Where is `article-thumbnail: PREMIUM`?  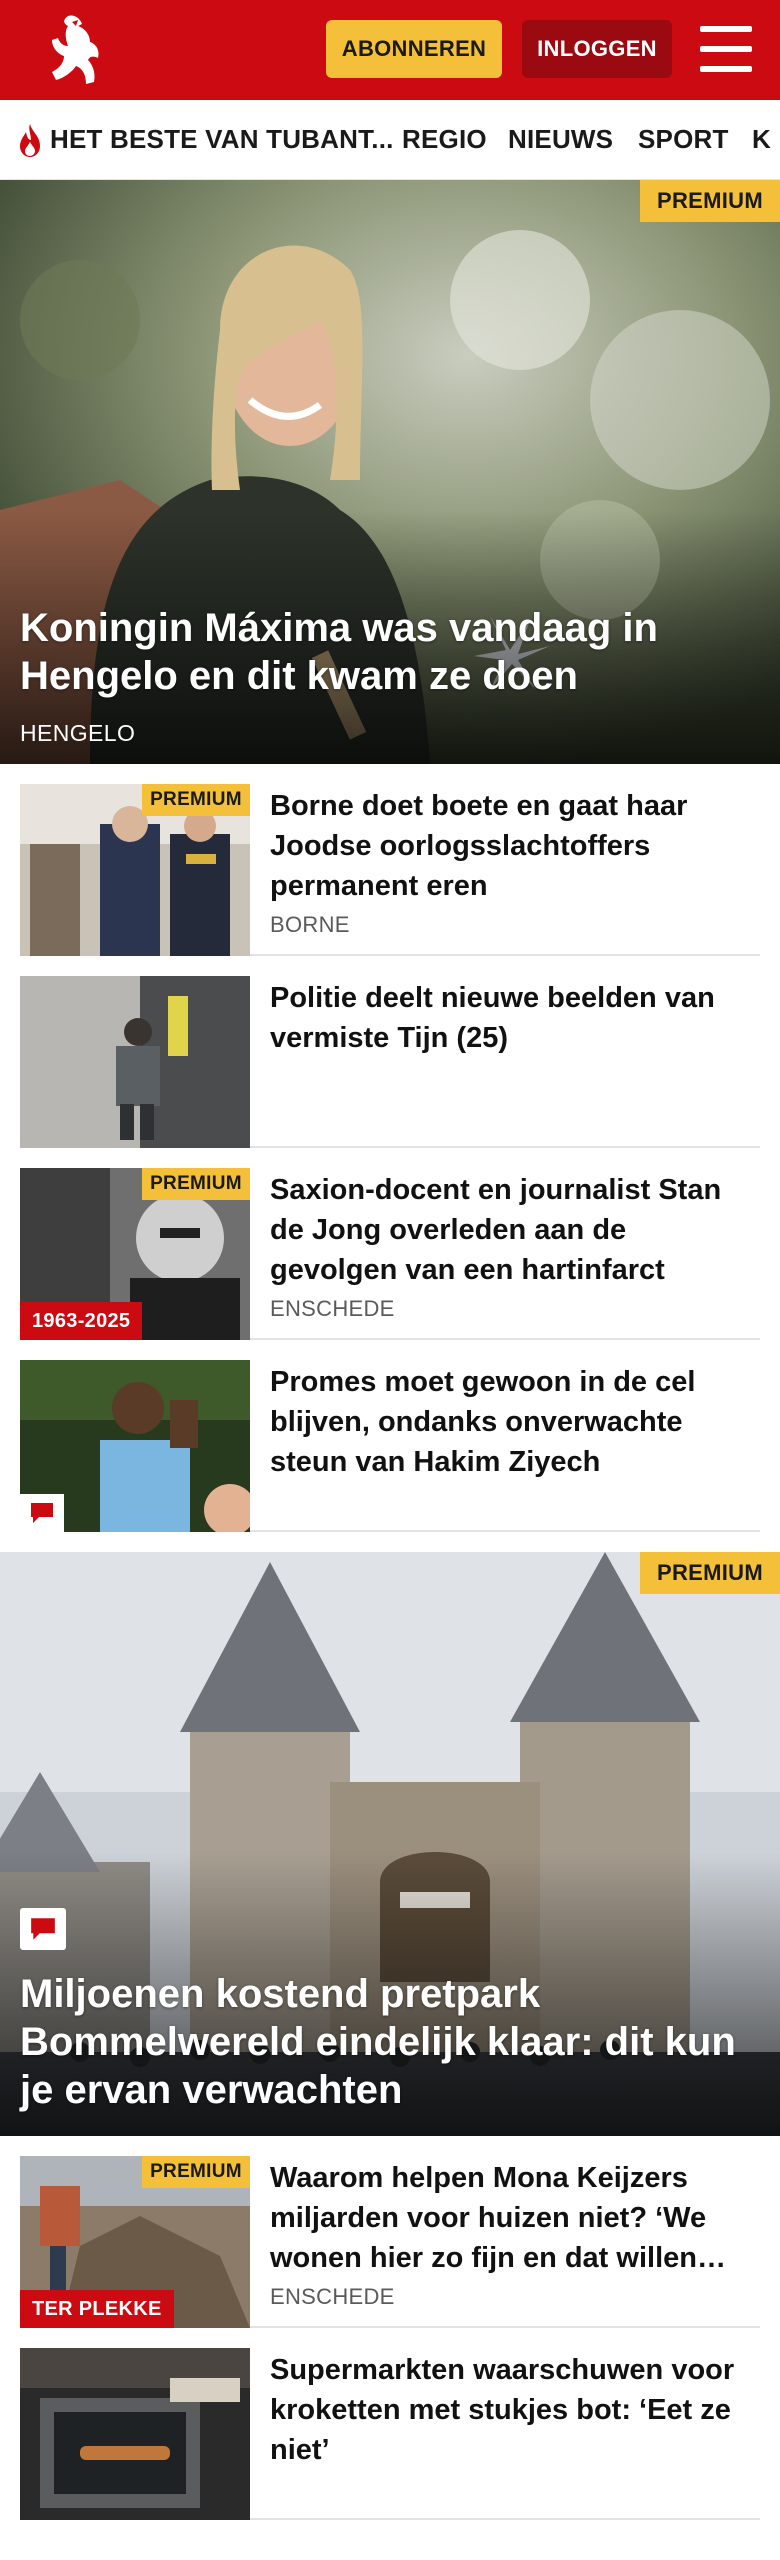
article-thumbnail: PREMIUM is located at coordinates (135, 870).